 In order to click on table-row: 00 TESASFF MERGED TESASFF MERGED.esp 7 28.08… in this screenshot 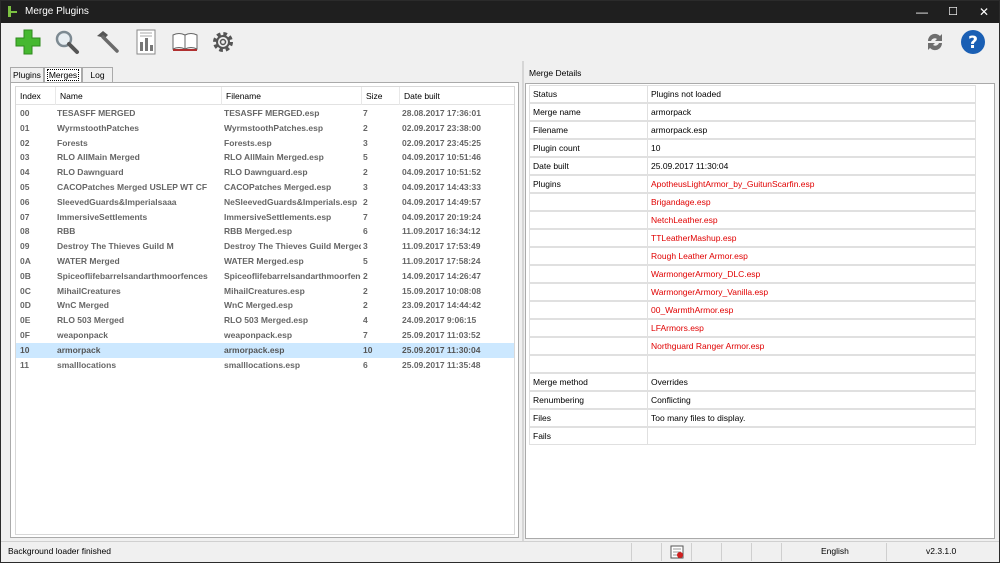, I will do `click(265, 113)`.